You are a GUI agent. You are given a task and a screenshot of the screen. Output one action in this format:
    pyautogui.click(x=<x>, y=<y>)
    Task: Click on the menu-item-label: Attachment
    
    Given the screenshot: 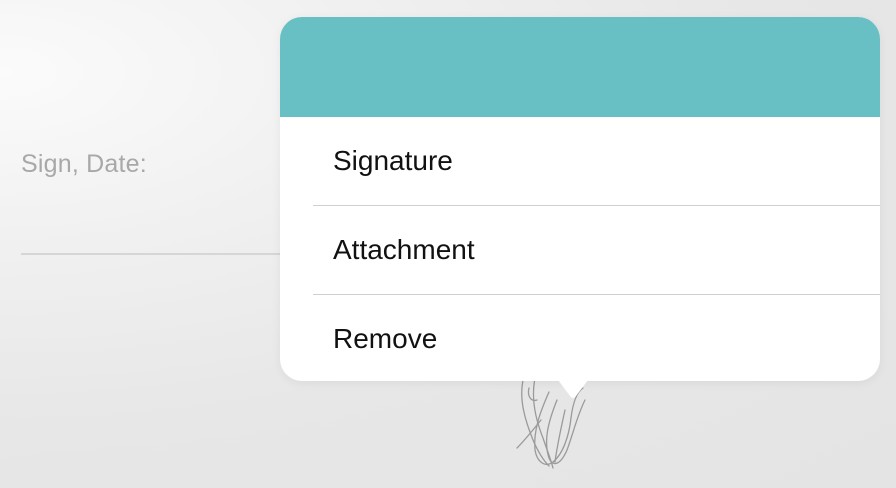 What is the action you would take?
    pyautogui.click(x=404, y=249)
    